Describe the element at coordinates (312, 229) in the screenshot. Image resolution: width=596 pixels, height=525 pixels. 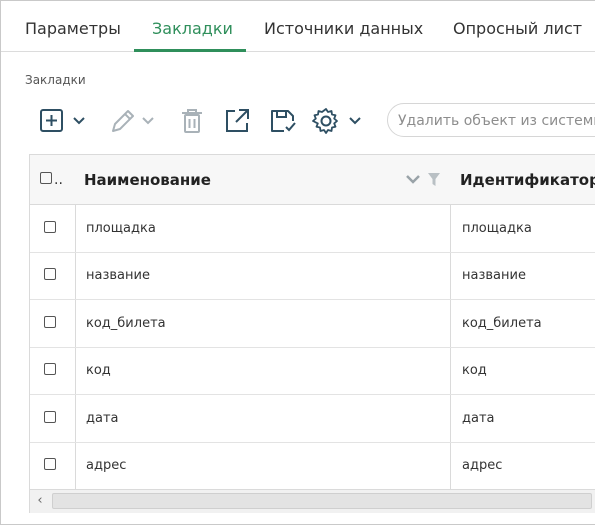
I see `table-row: площадка площадка` at that location.